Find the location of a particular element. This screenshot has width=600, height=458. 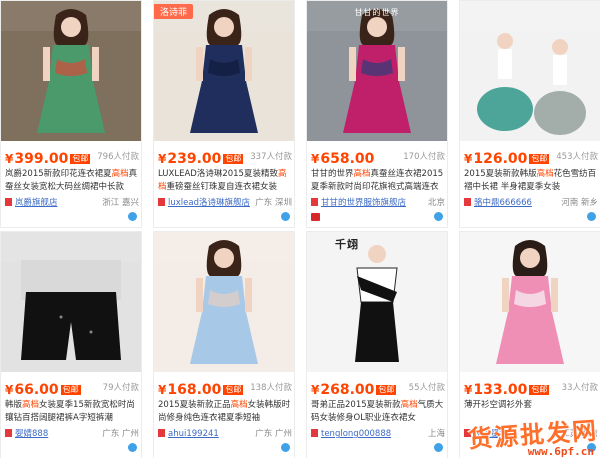

price: ¥268.00 is located at coordinates (343, 390).